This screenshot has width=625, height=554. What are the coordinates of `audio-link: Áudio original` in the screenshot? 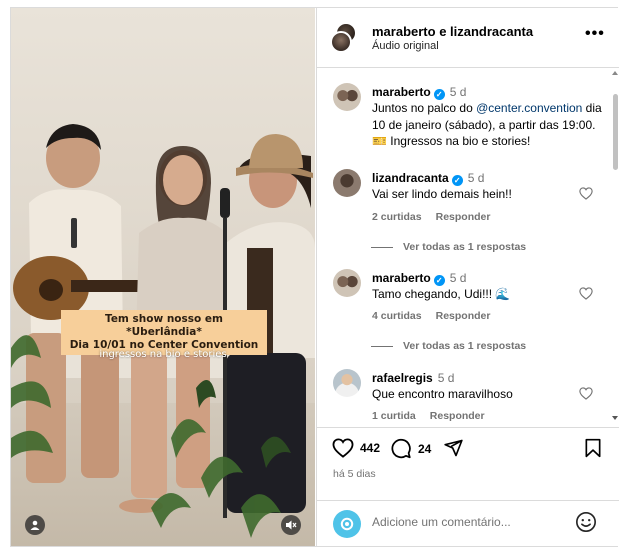 It's located at (405, 46).